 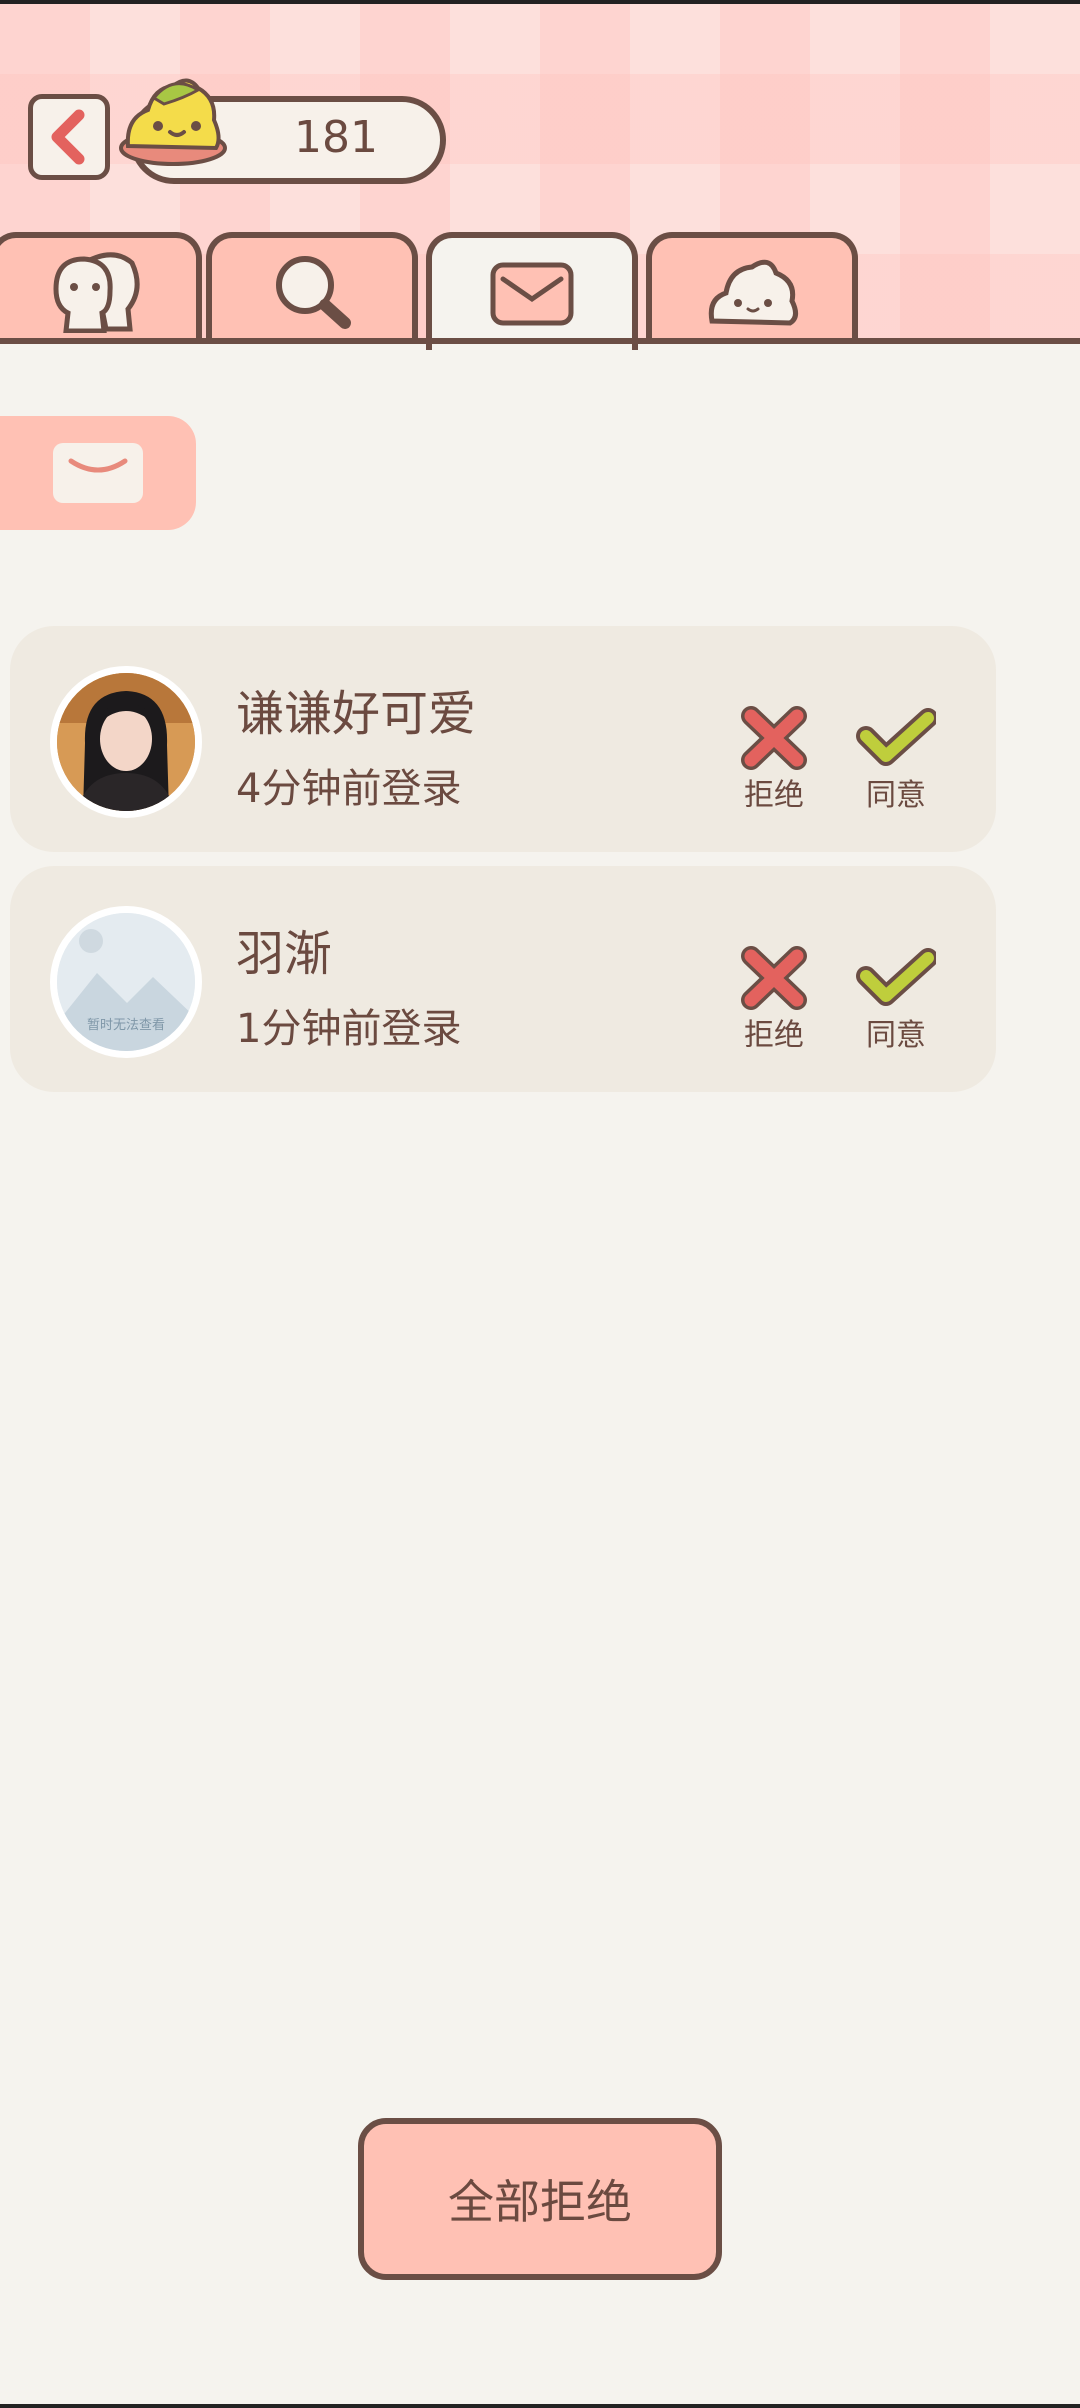 I want to click on image-unavailable-icon: 暂时无法查看, so click(x=126, y=982).